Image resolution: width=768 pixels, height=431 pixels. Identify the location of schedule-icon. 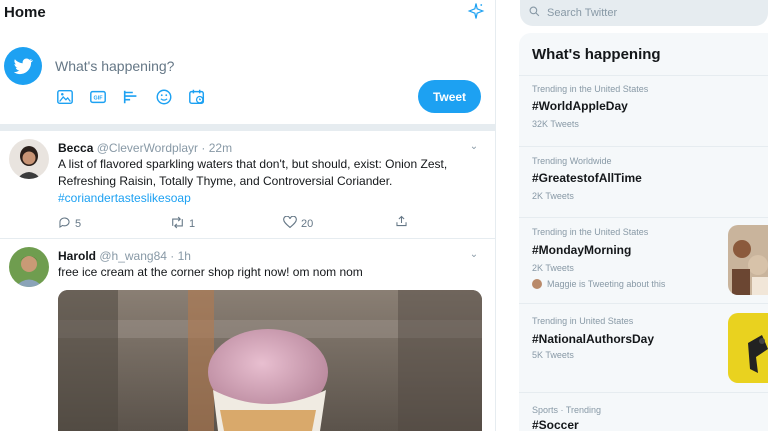
(197, 97).